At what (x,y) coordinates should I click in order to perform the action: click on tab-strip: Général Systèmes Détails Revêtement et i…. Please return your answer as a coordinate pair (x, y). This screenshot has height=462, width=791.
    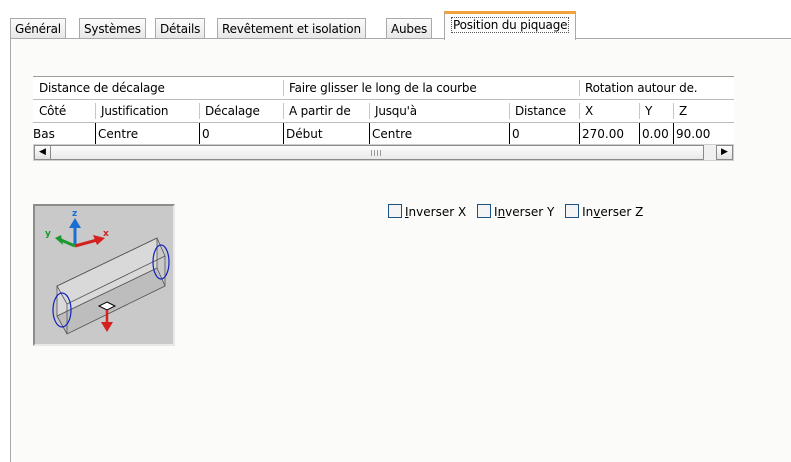
    Looking at the image, I should click on (400, 25).